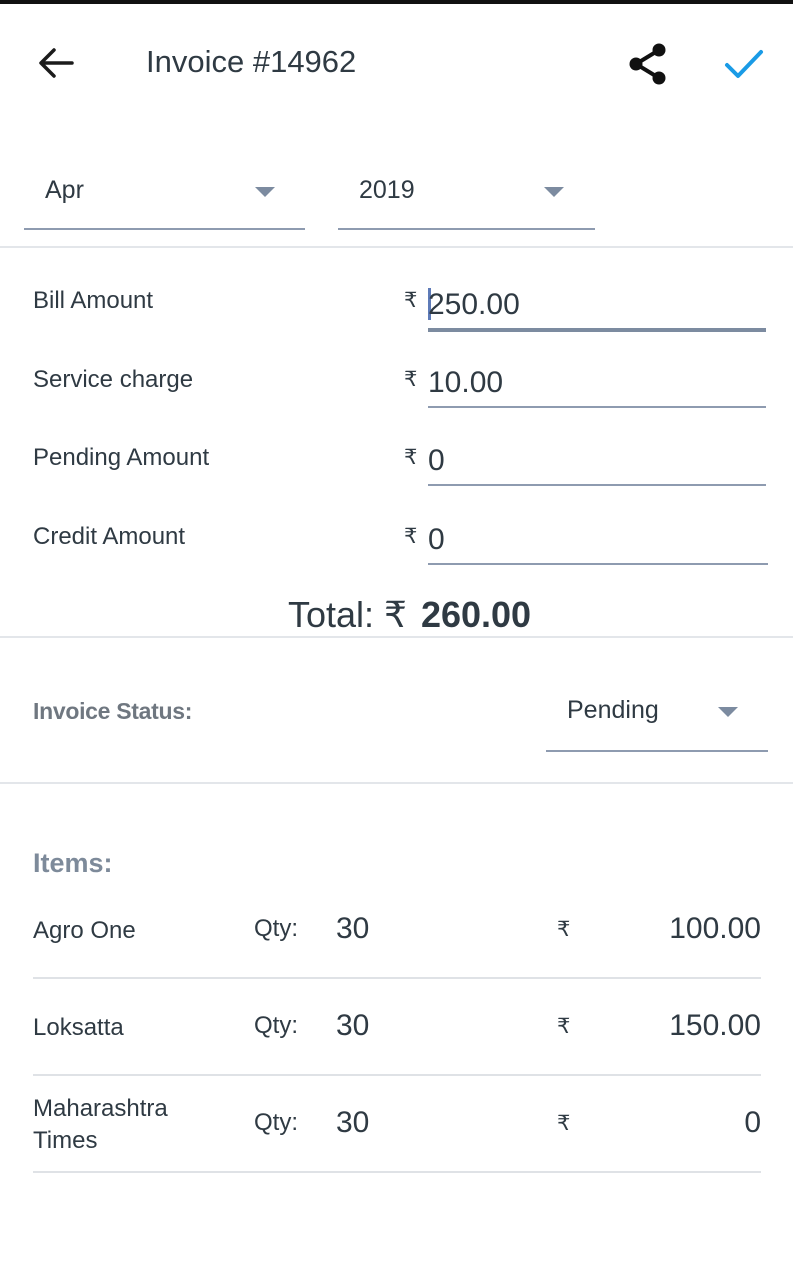 The image size is (793, 1280). What do you see at coordinates (597, 461) in the screenshot?
I see `pending-amount-input: 0` at bounding box center [597, 461].